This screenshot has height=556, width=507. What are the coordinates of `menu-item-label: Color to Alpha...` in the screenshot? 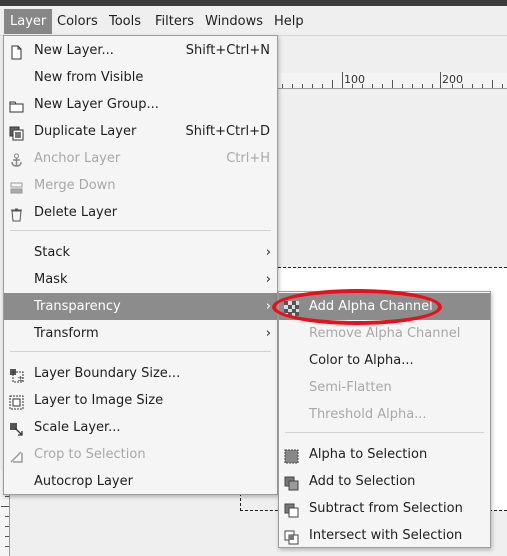 It's located at (361, 360).